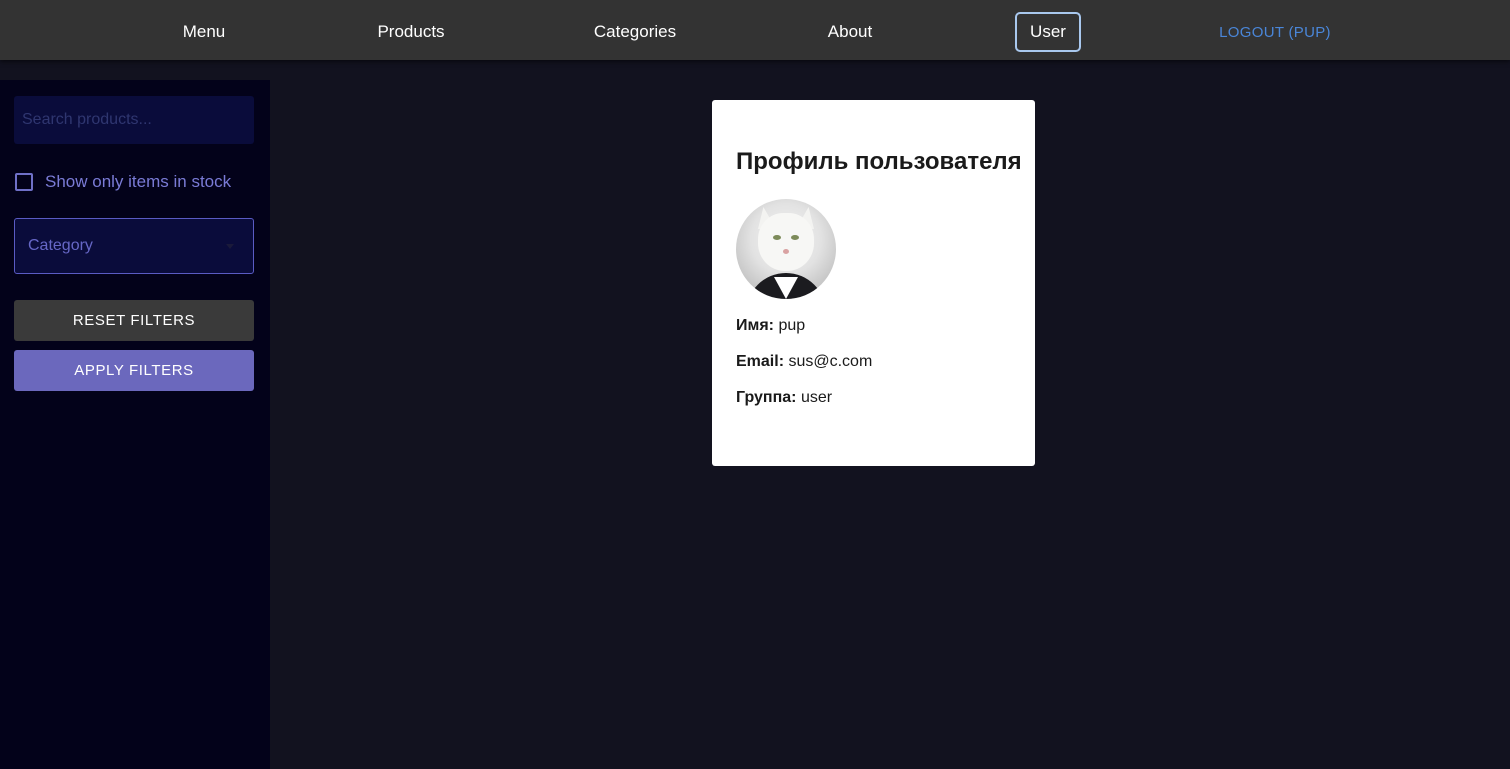 This screenshot has height=769, width=1510. I want to click on profile-group-row: Группа: user, so click(873, 398).